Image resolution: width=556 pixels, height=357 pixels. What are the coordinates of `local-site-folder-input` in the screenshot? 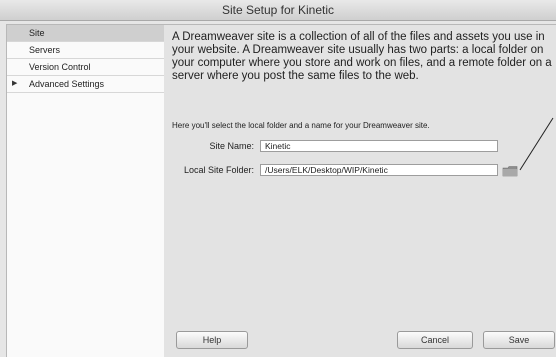 It's located at (379, 170).